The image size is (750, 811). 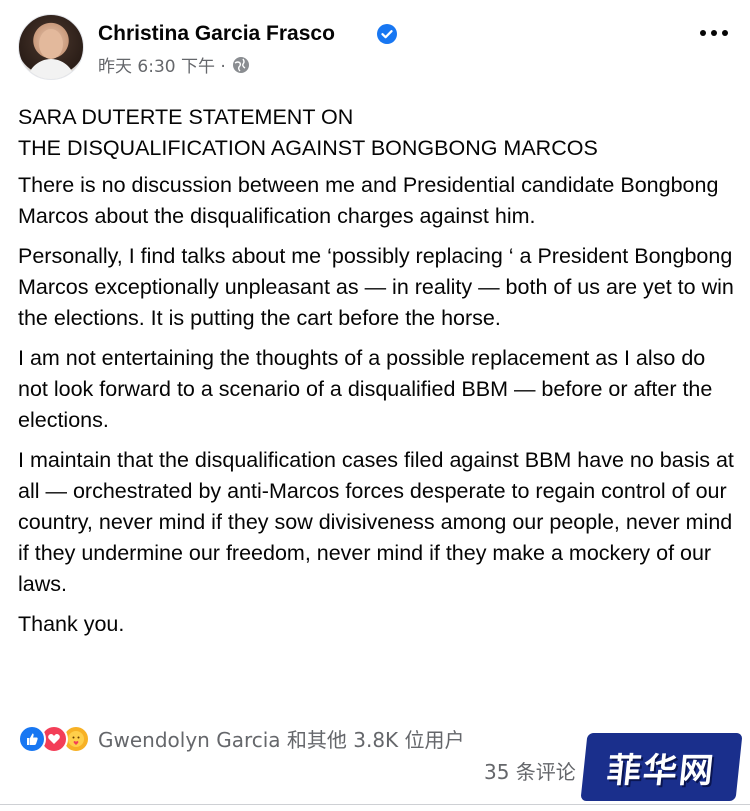 What do you see at coordinates (387, 34) in the screenshot?
I see `verified-badge-icon` at bounding box center [387, 34].